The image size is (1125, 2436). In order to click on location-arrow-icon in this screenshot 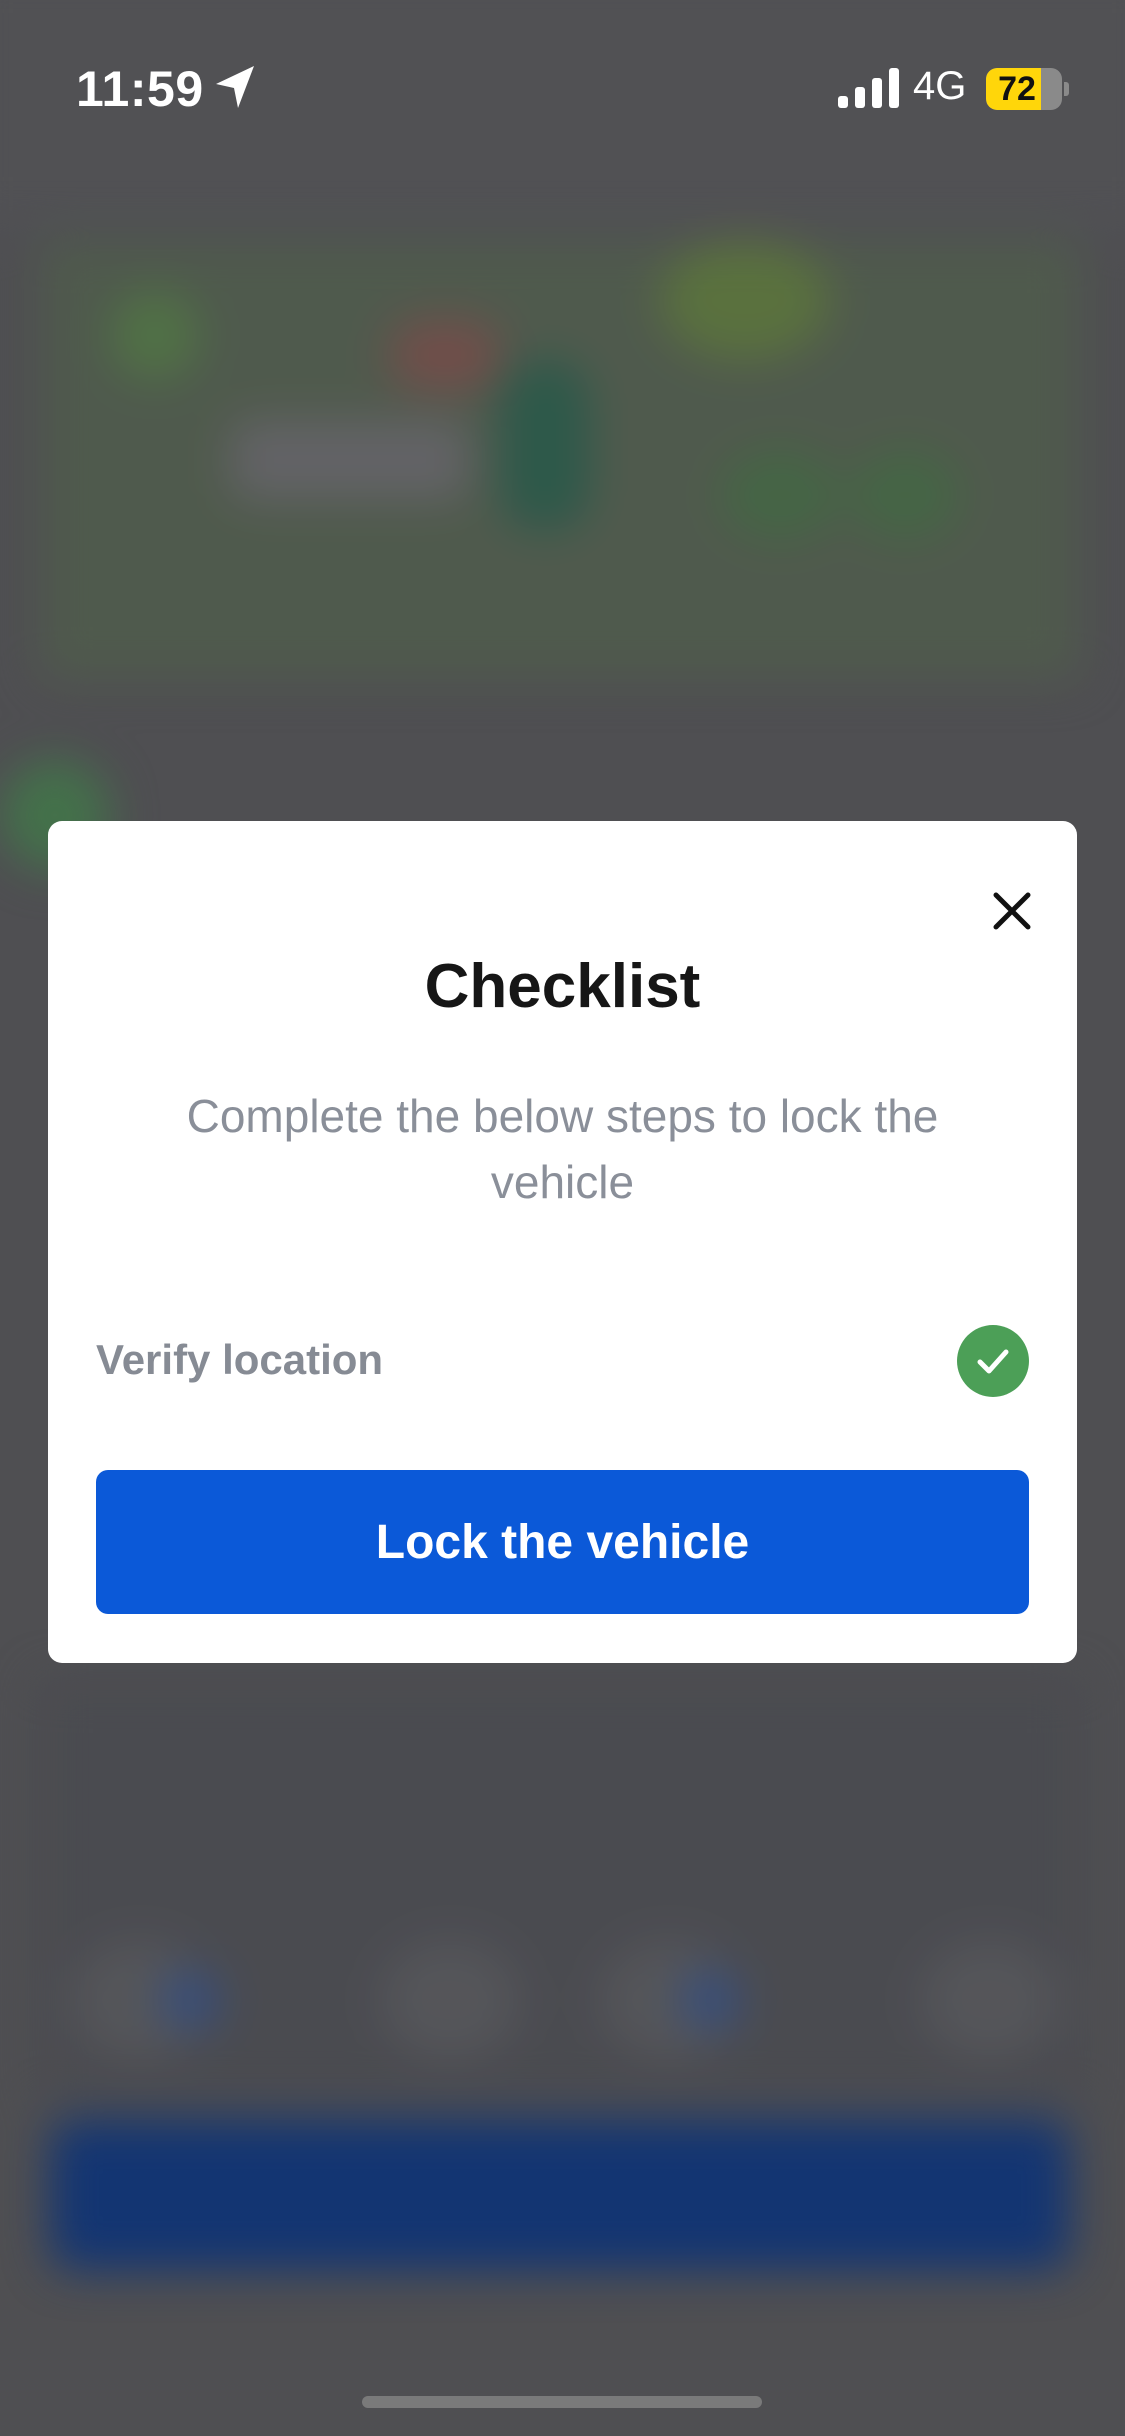, I will do `click(235, 87)`.